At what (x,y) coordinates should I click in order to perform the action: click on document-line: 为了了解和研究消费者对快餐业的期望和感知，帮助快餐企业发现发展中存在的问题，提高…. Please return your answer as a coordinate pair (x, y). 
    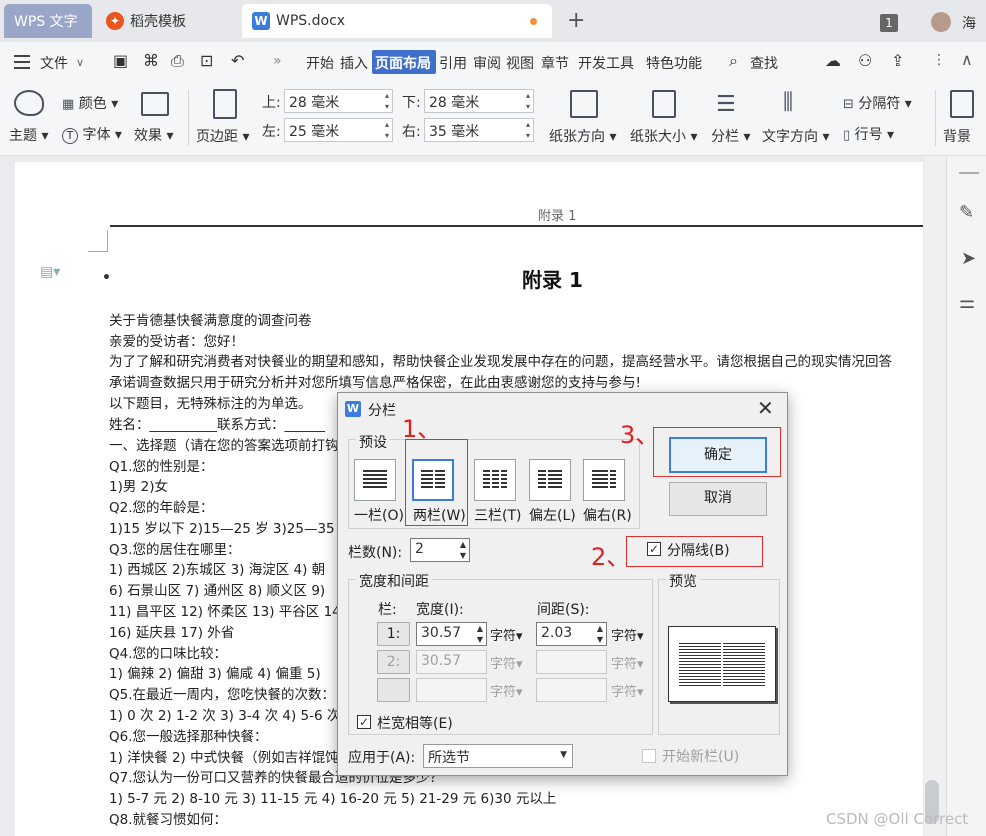
    Looking at the image, I should click on (500, 360).